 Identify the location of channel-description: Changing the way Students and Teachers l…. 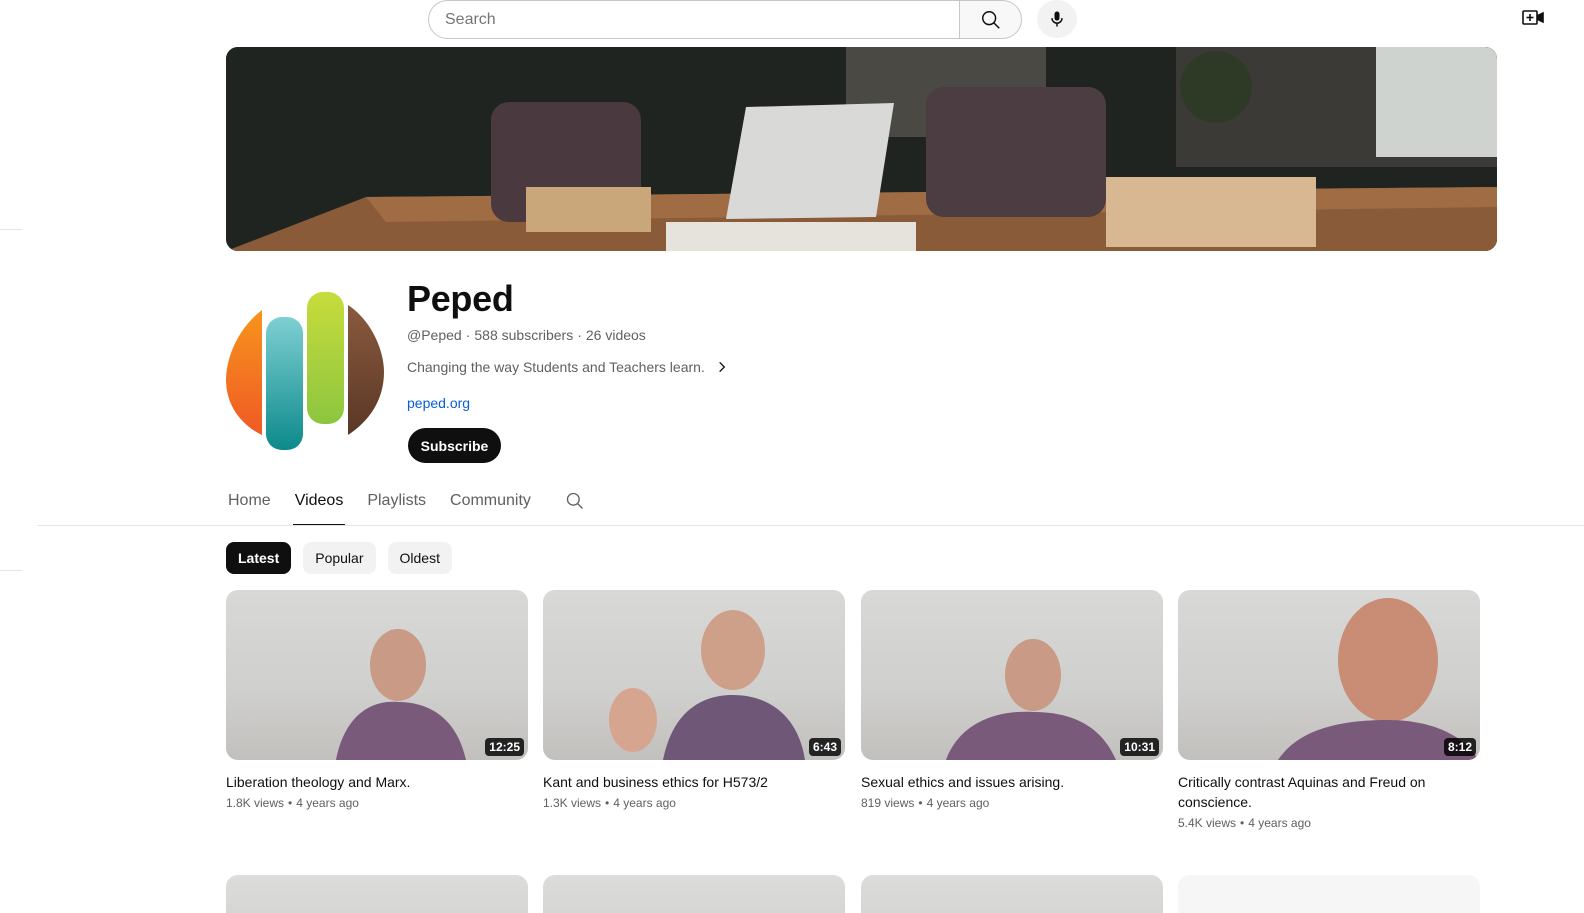
(568, 367).